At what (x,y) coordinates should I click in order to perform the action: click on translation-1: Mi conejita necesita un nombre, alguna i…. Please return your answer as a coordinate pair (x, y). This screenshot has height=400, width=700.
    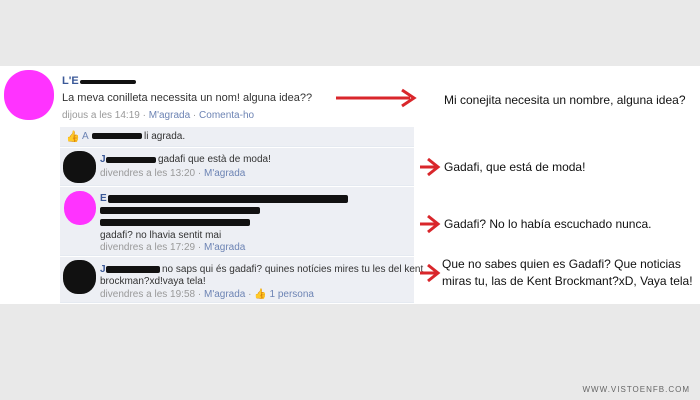
    Looking at the image, I should click on (565, 100).